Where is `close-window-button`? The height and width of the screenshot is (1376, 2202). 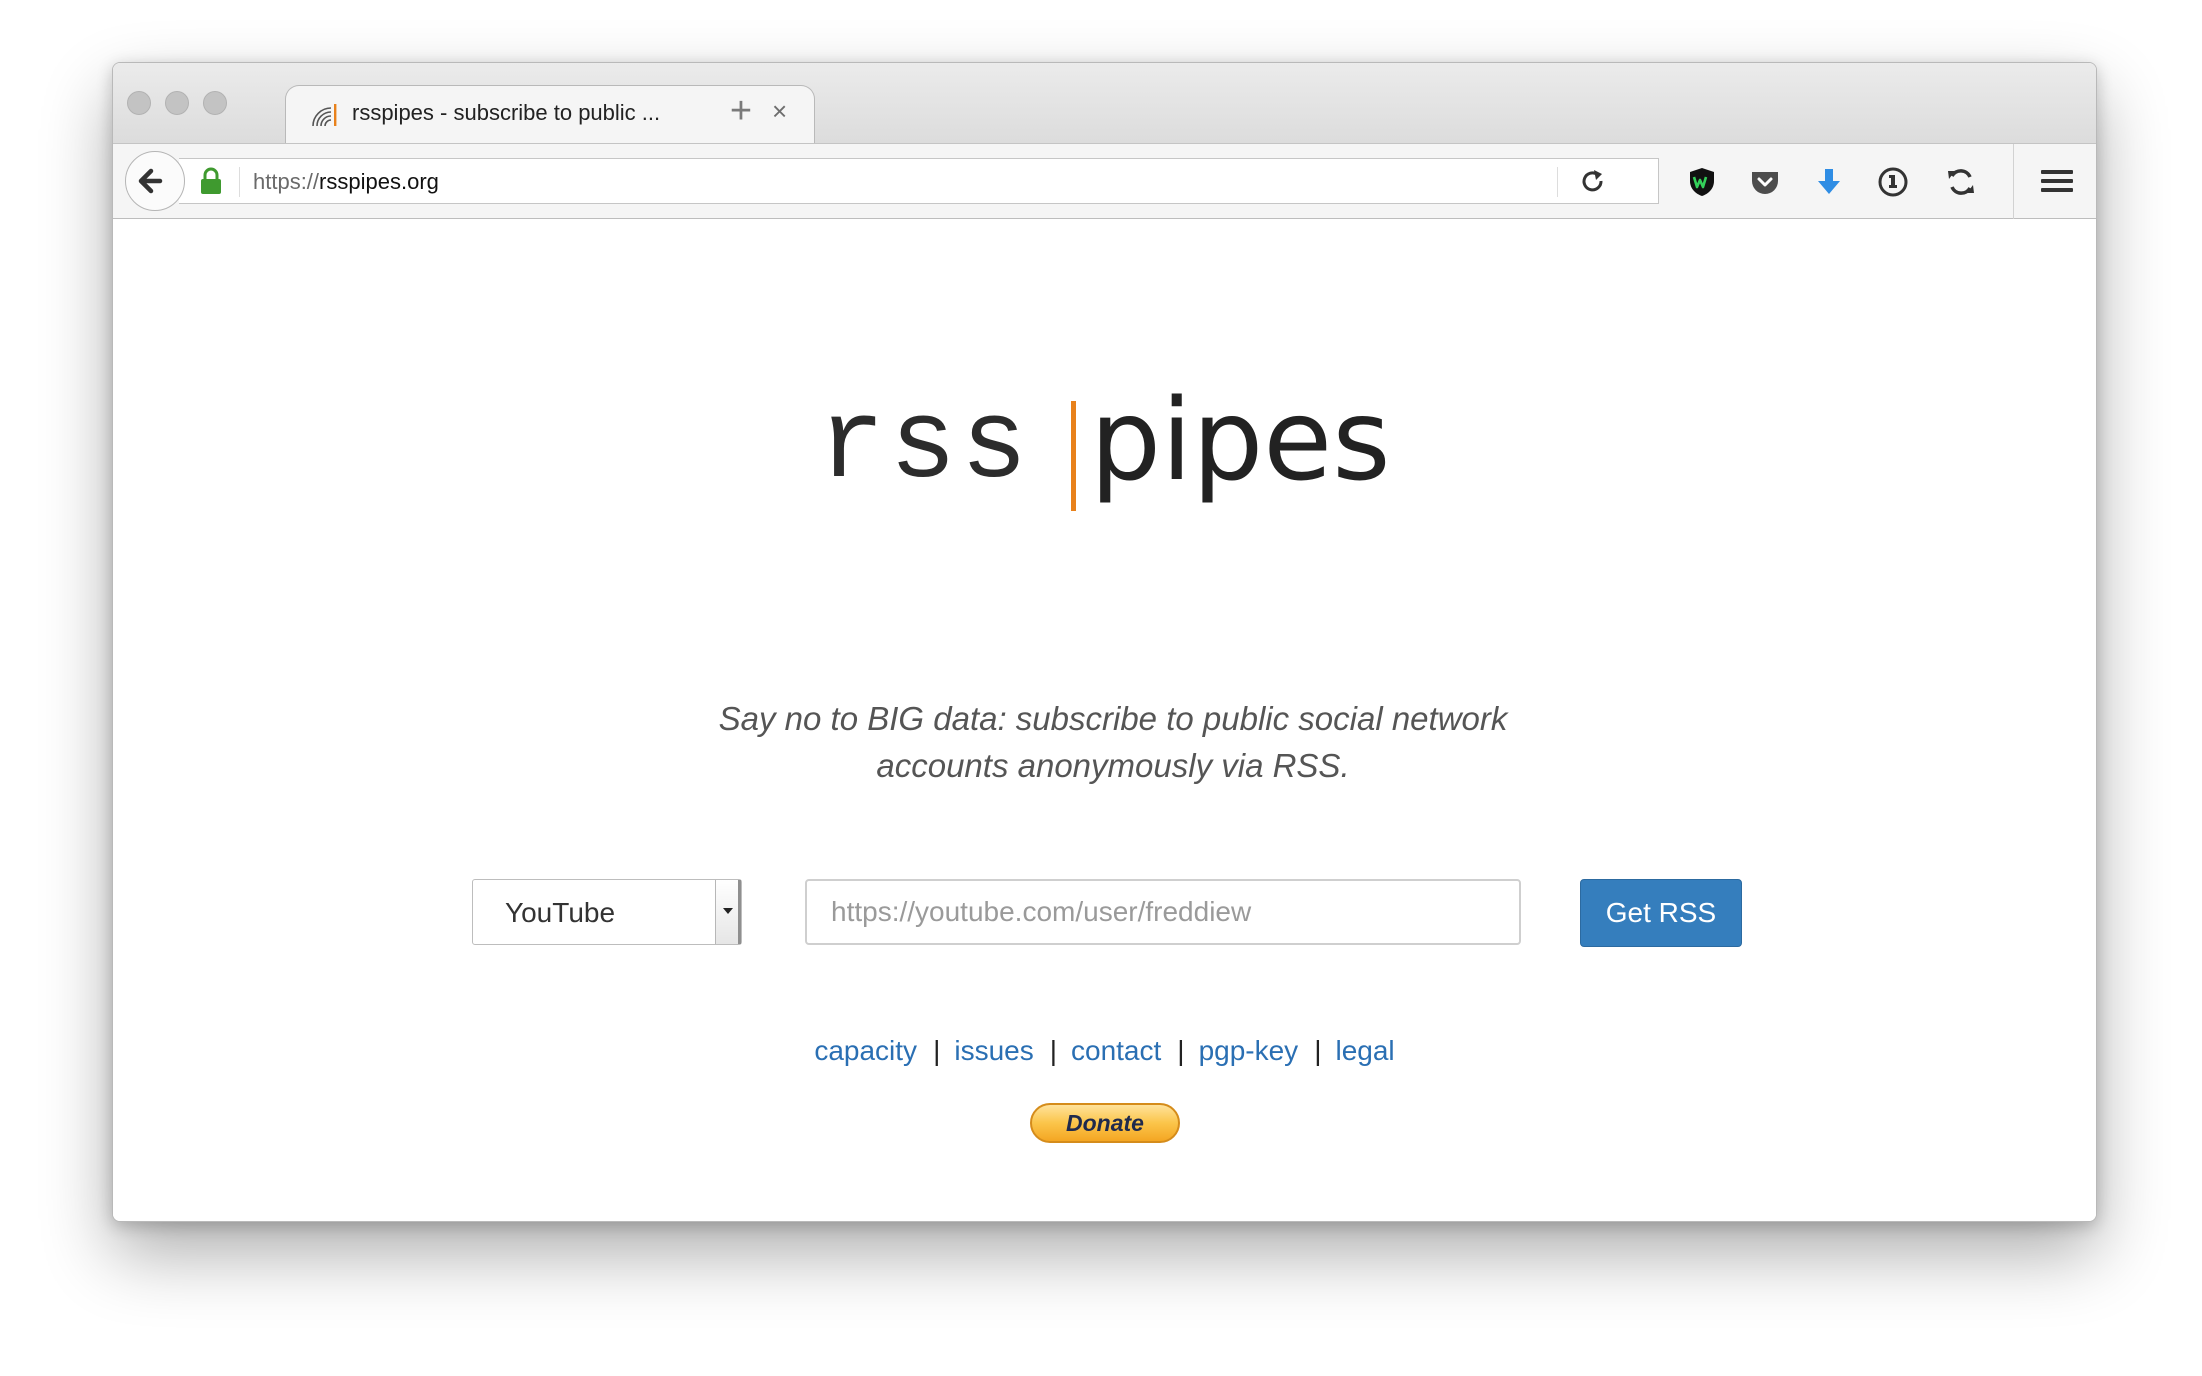
close-window-button is located at coordinates (139, 103).